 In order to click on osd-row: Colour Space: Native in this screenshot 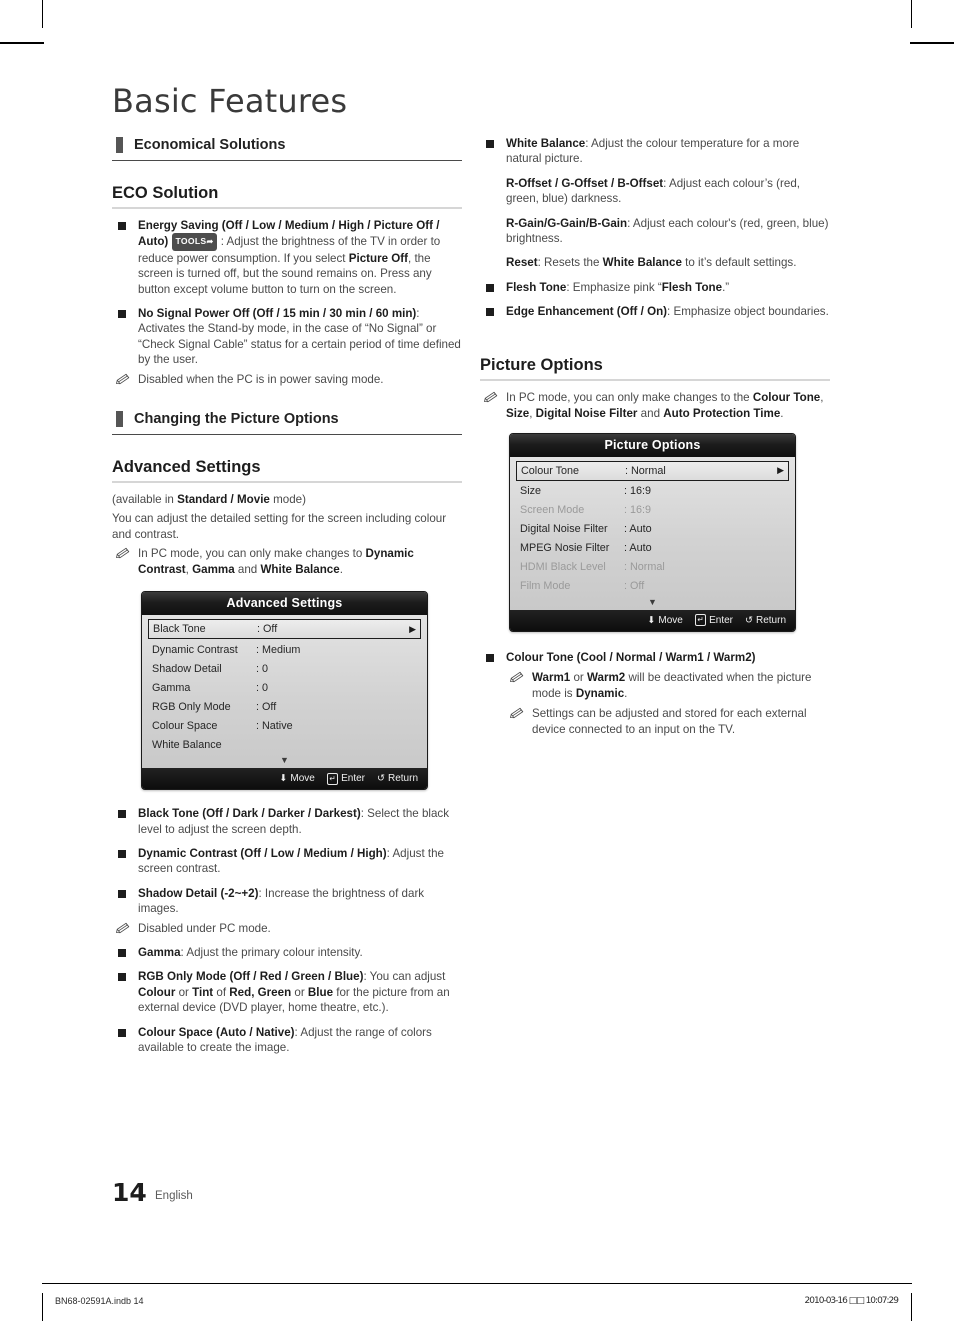, I will do `click(284, 725)`.